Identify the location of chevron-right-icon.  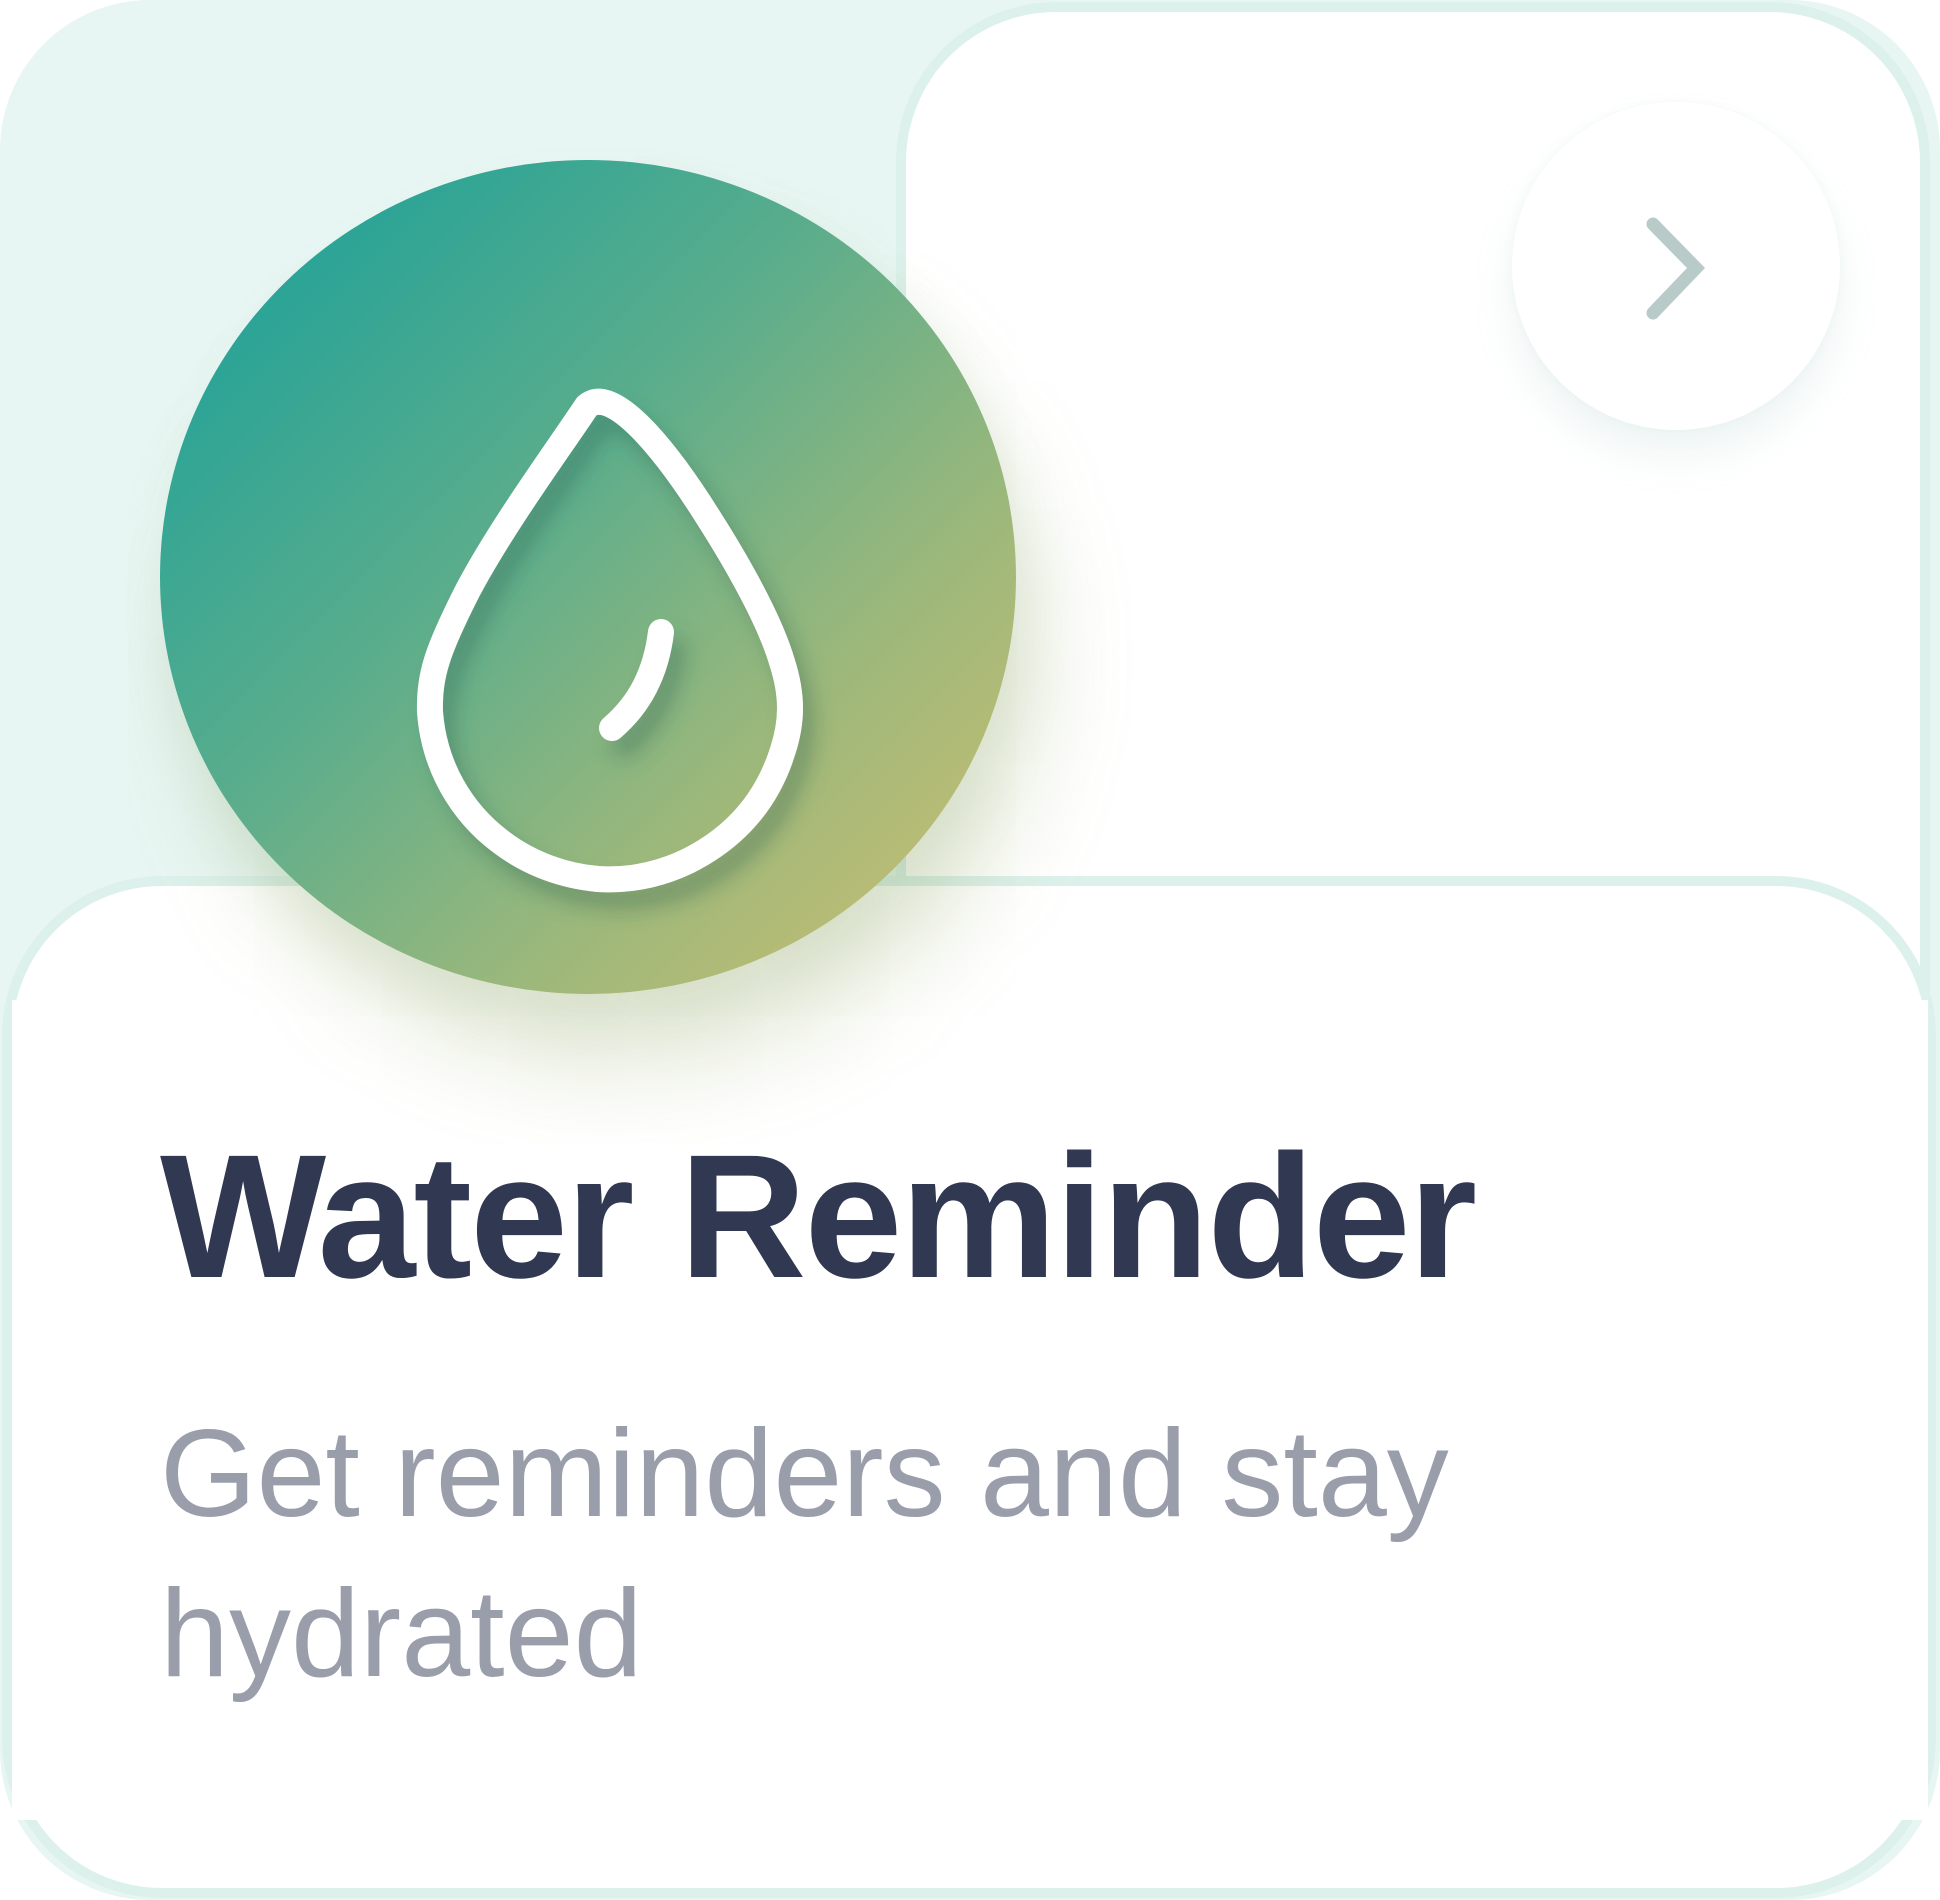
(1676, 268).